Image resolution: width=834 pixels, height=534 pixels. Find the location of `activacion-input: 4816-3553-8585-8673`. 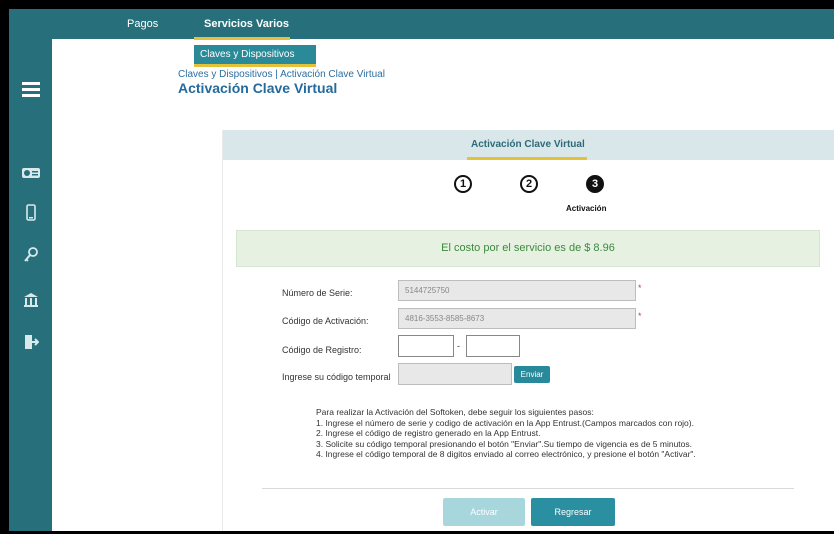

activacion-input: 4816-3553-8585-8673 is located at coordinates (517, 318).